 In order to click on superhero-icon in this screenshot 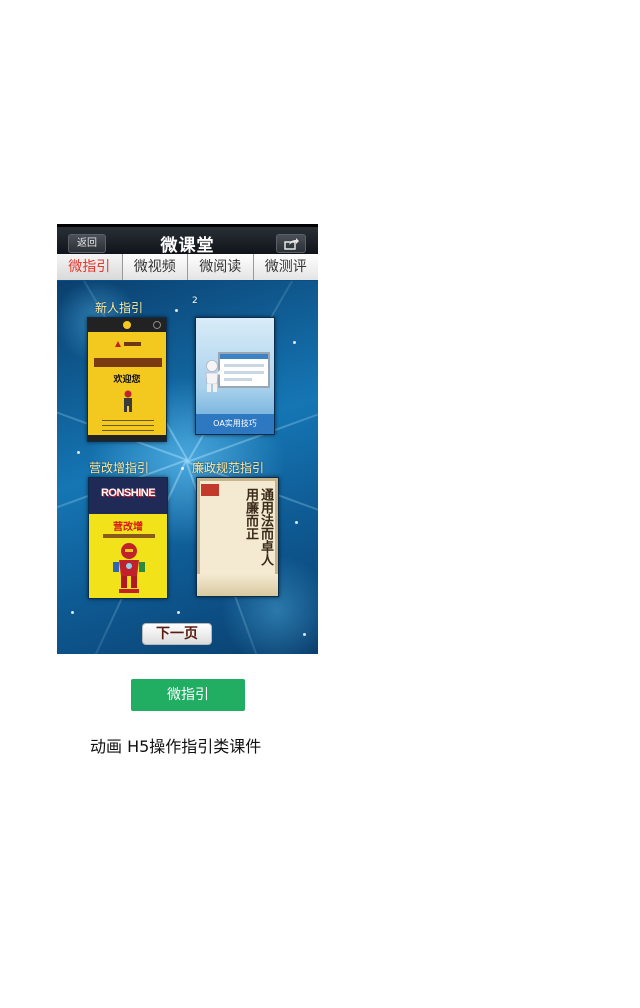, I will do `click(129, 565)`.